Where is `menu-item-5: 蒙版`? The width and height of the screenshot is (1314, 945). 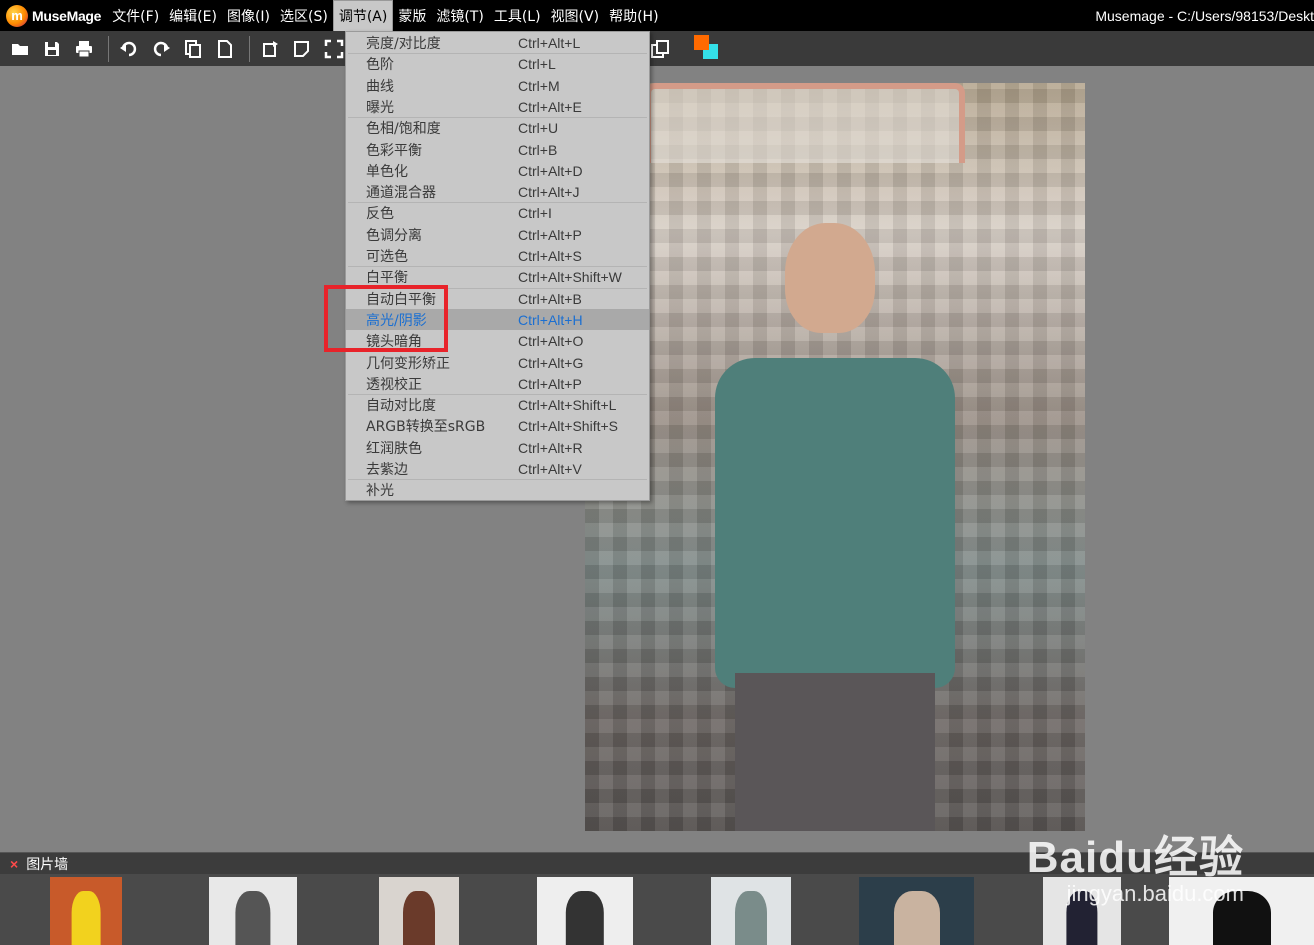
menu-item-5: 蒙版 is located at coordinates (412, 15).